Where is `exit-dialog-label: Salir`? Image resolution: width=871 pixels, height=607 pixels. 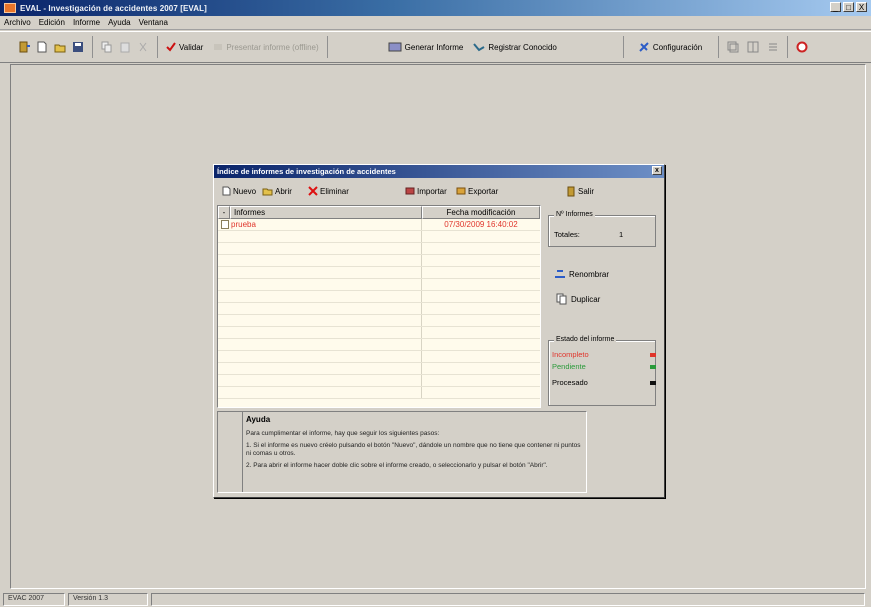 exit-dialog-label: Salir is located at coordinates (586, 191).